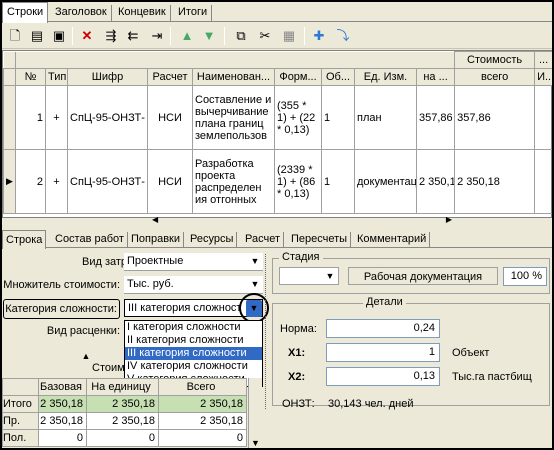 This screenshot has height=450, width=554. What do you see at coordinates (142, 13) in the screenshot?
I see `tab-footer: Концевик` at bounding box center [142, 13].